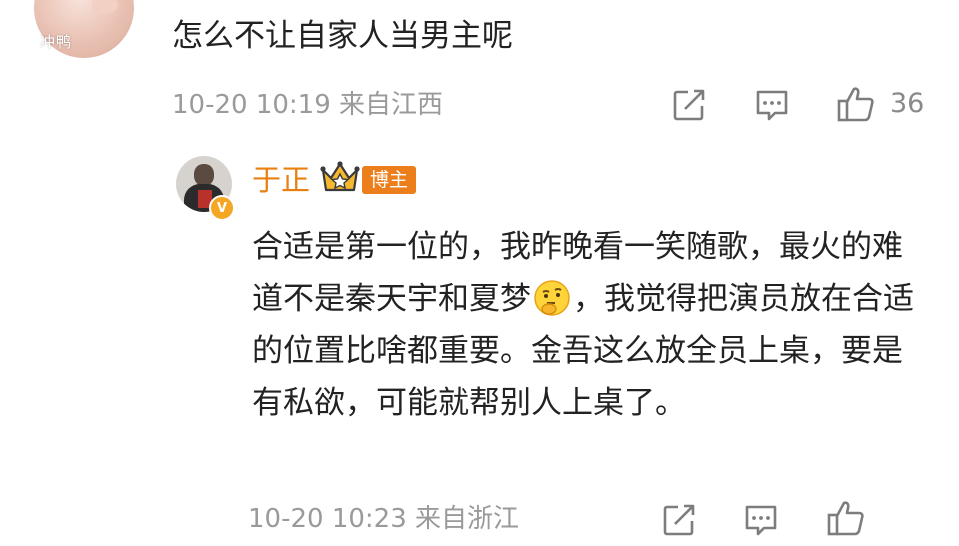 This screenshot has width=959, height=546. What do you see at coordinates (389, 180) in the screenshot?
I see `blogger-badge: 博主` at bounding box center [389, 180].